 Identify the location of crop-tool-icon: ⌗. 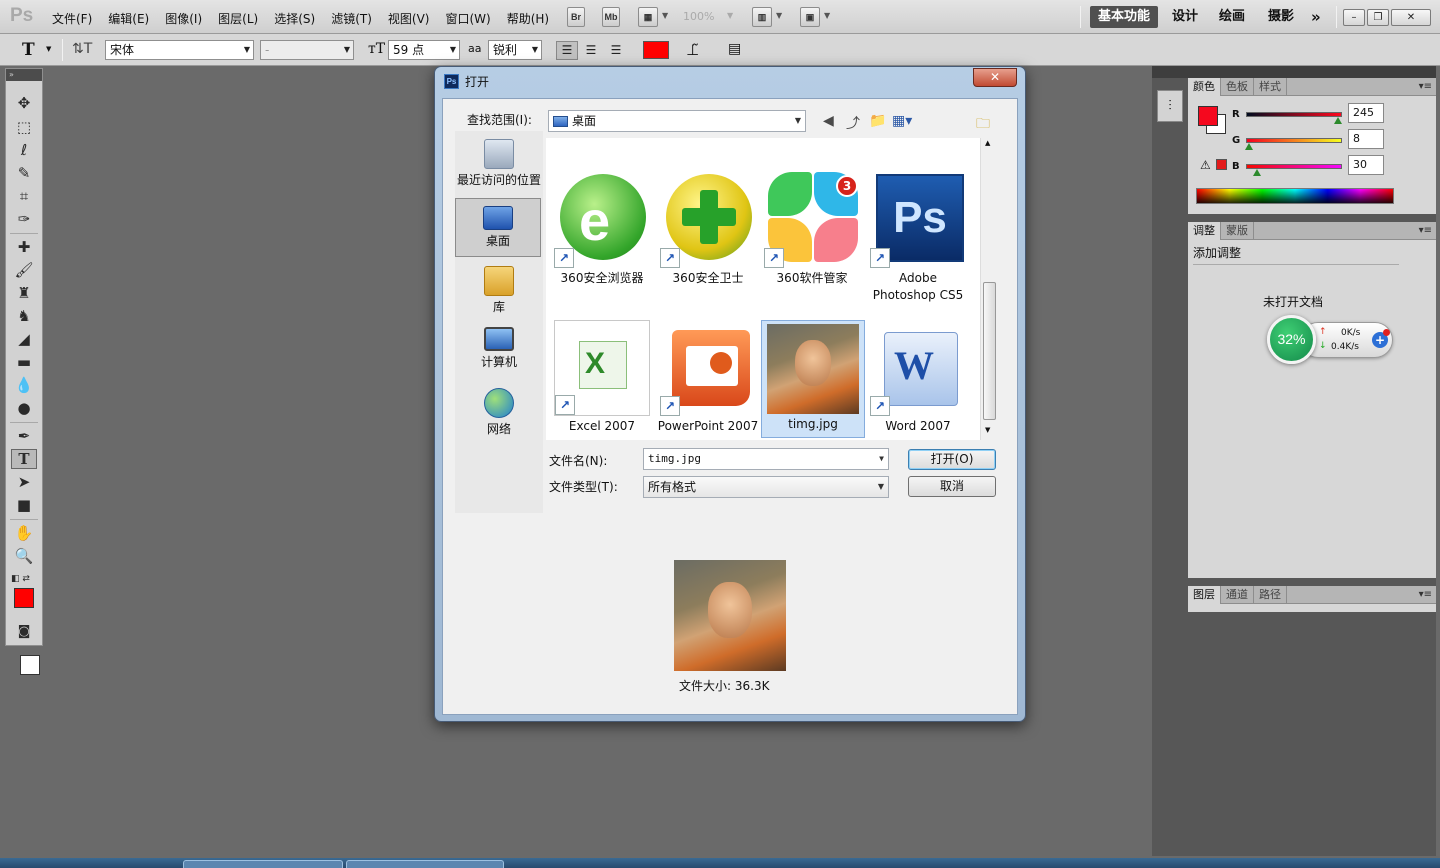
(24, 196).